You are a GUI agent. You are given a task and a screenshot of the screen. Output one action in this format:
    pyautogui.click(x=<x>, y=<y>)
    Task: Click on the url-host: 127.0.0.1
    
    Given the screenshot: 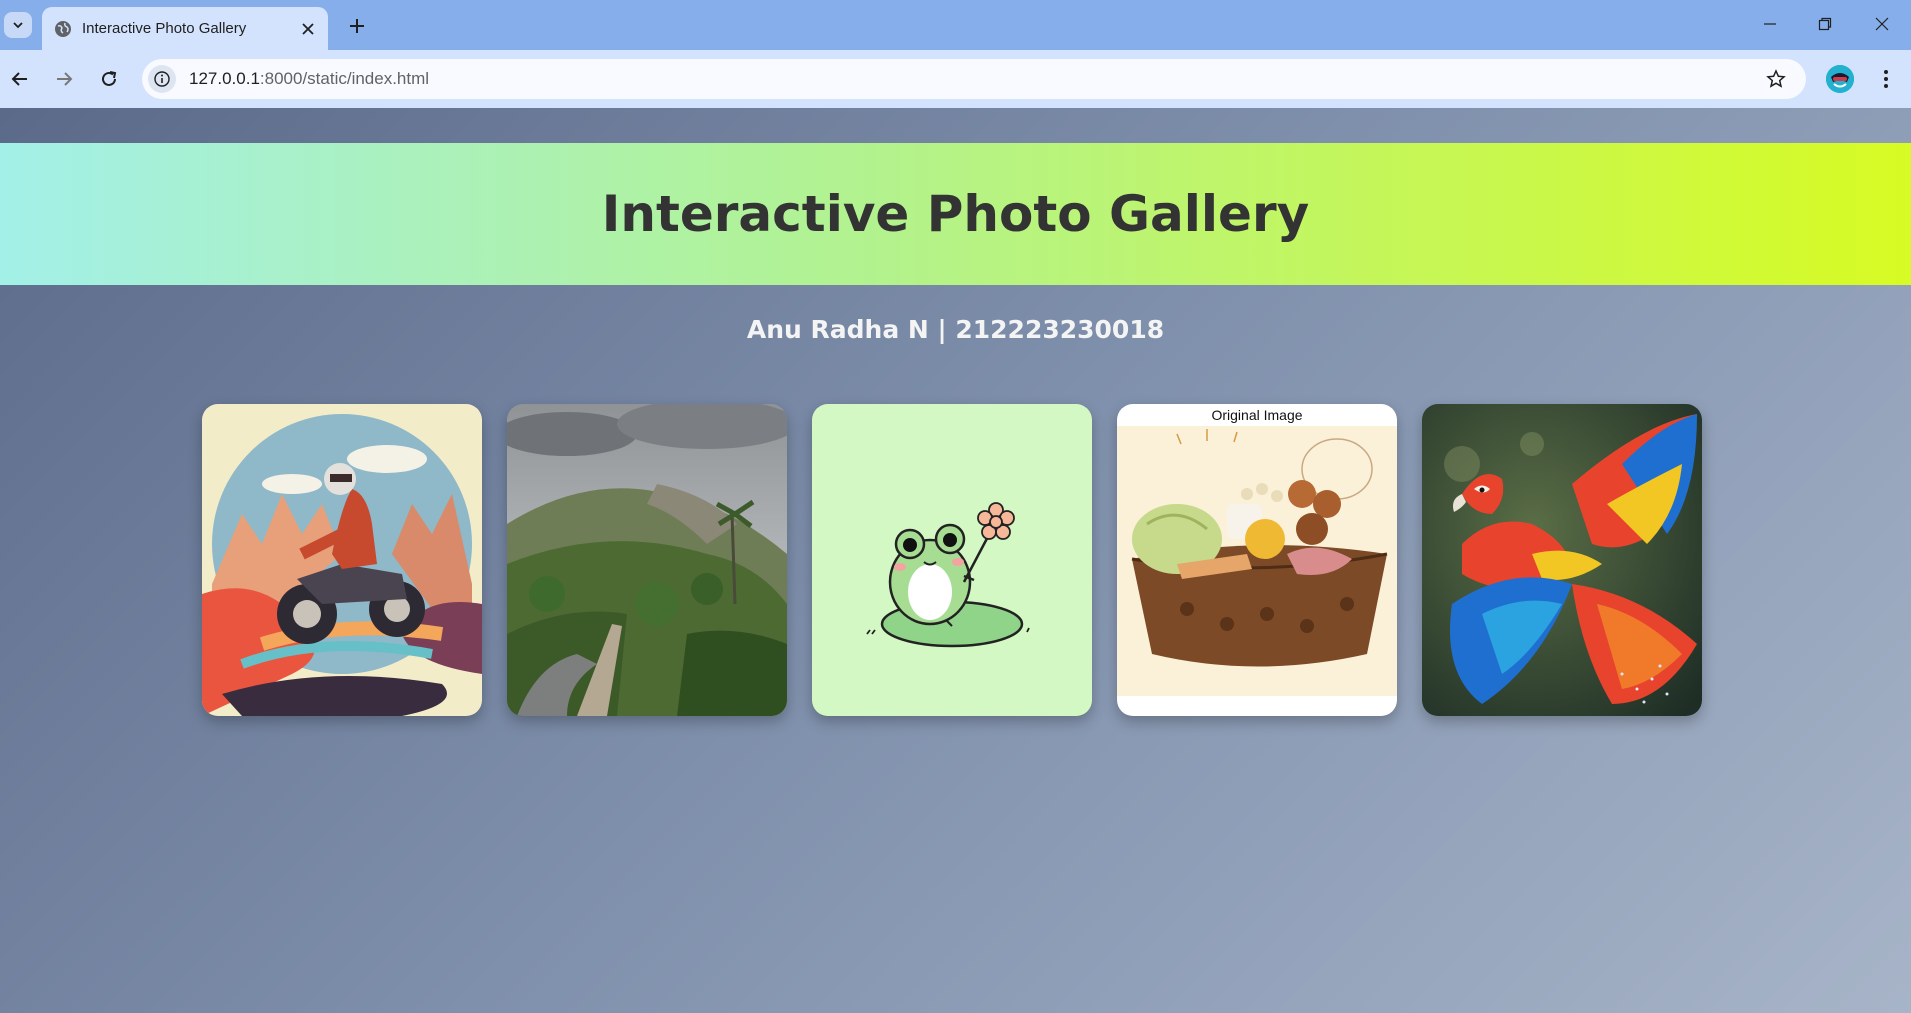 What is the action you would take?
    pyautogui.click(x=224, y=78)
    